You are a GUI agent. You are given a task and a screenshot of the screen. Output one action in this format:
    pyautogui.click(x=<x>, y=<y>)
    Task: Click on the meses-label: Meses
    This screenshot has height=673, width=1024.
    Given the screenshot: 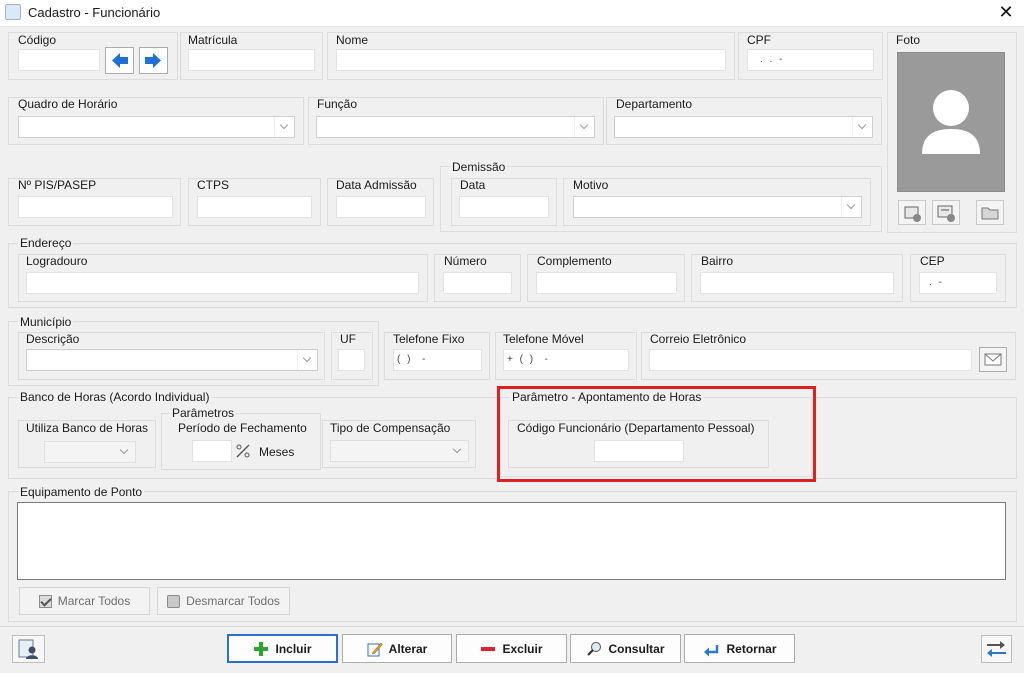 What is the action you would take?
    pyautogui.click(x=277, y=452)
    